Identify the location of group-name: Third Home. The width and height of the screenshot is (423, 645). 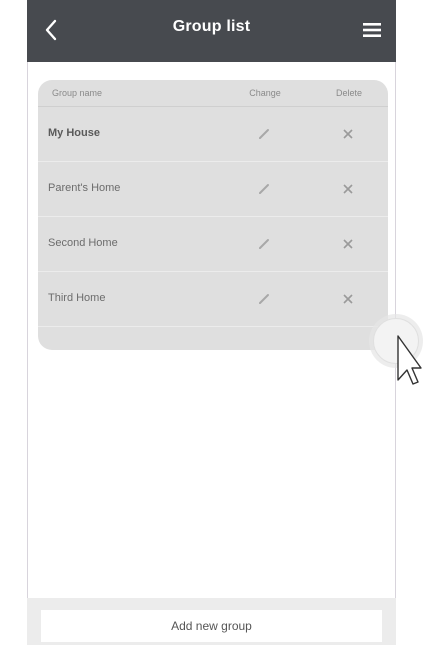
(77, 298).